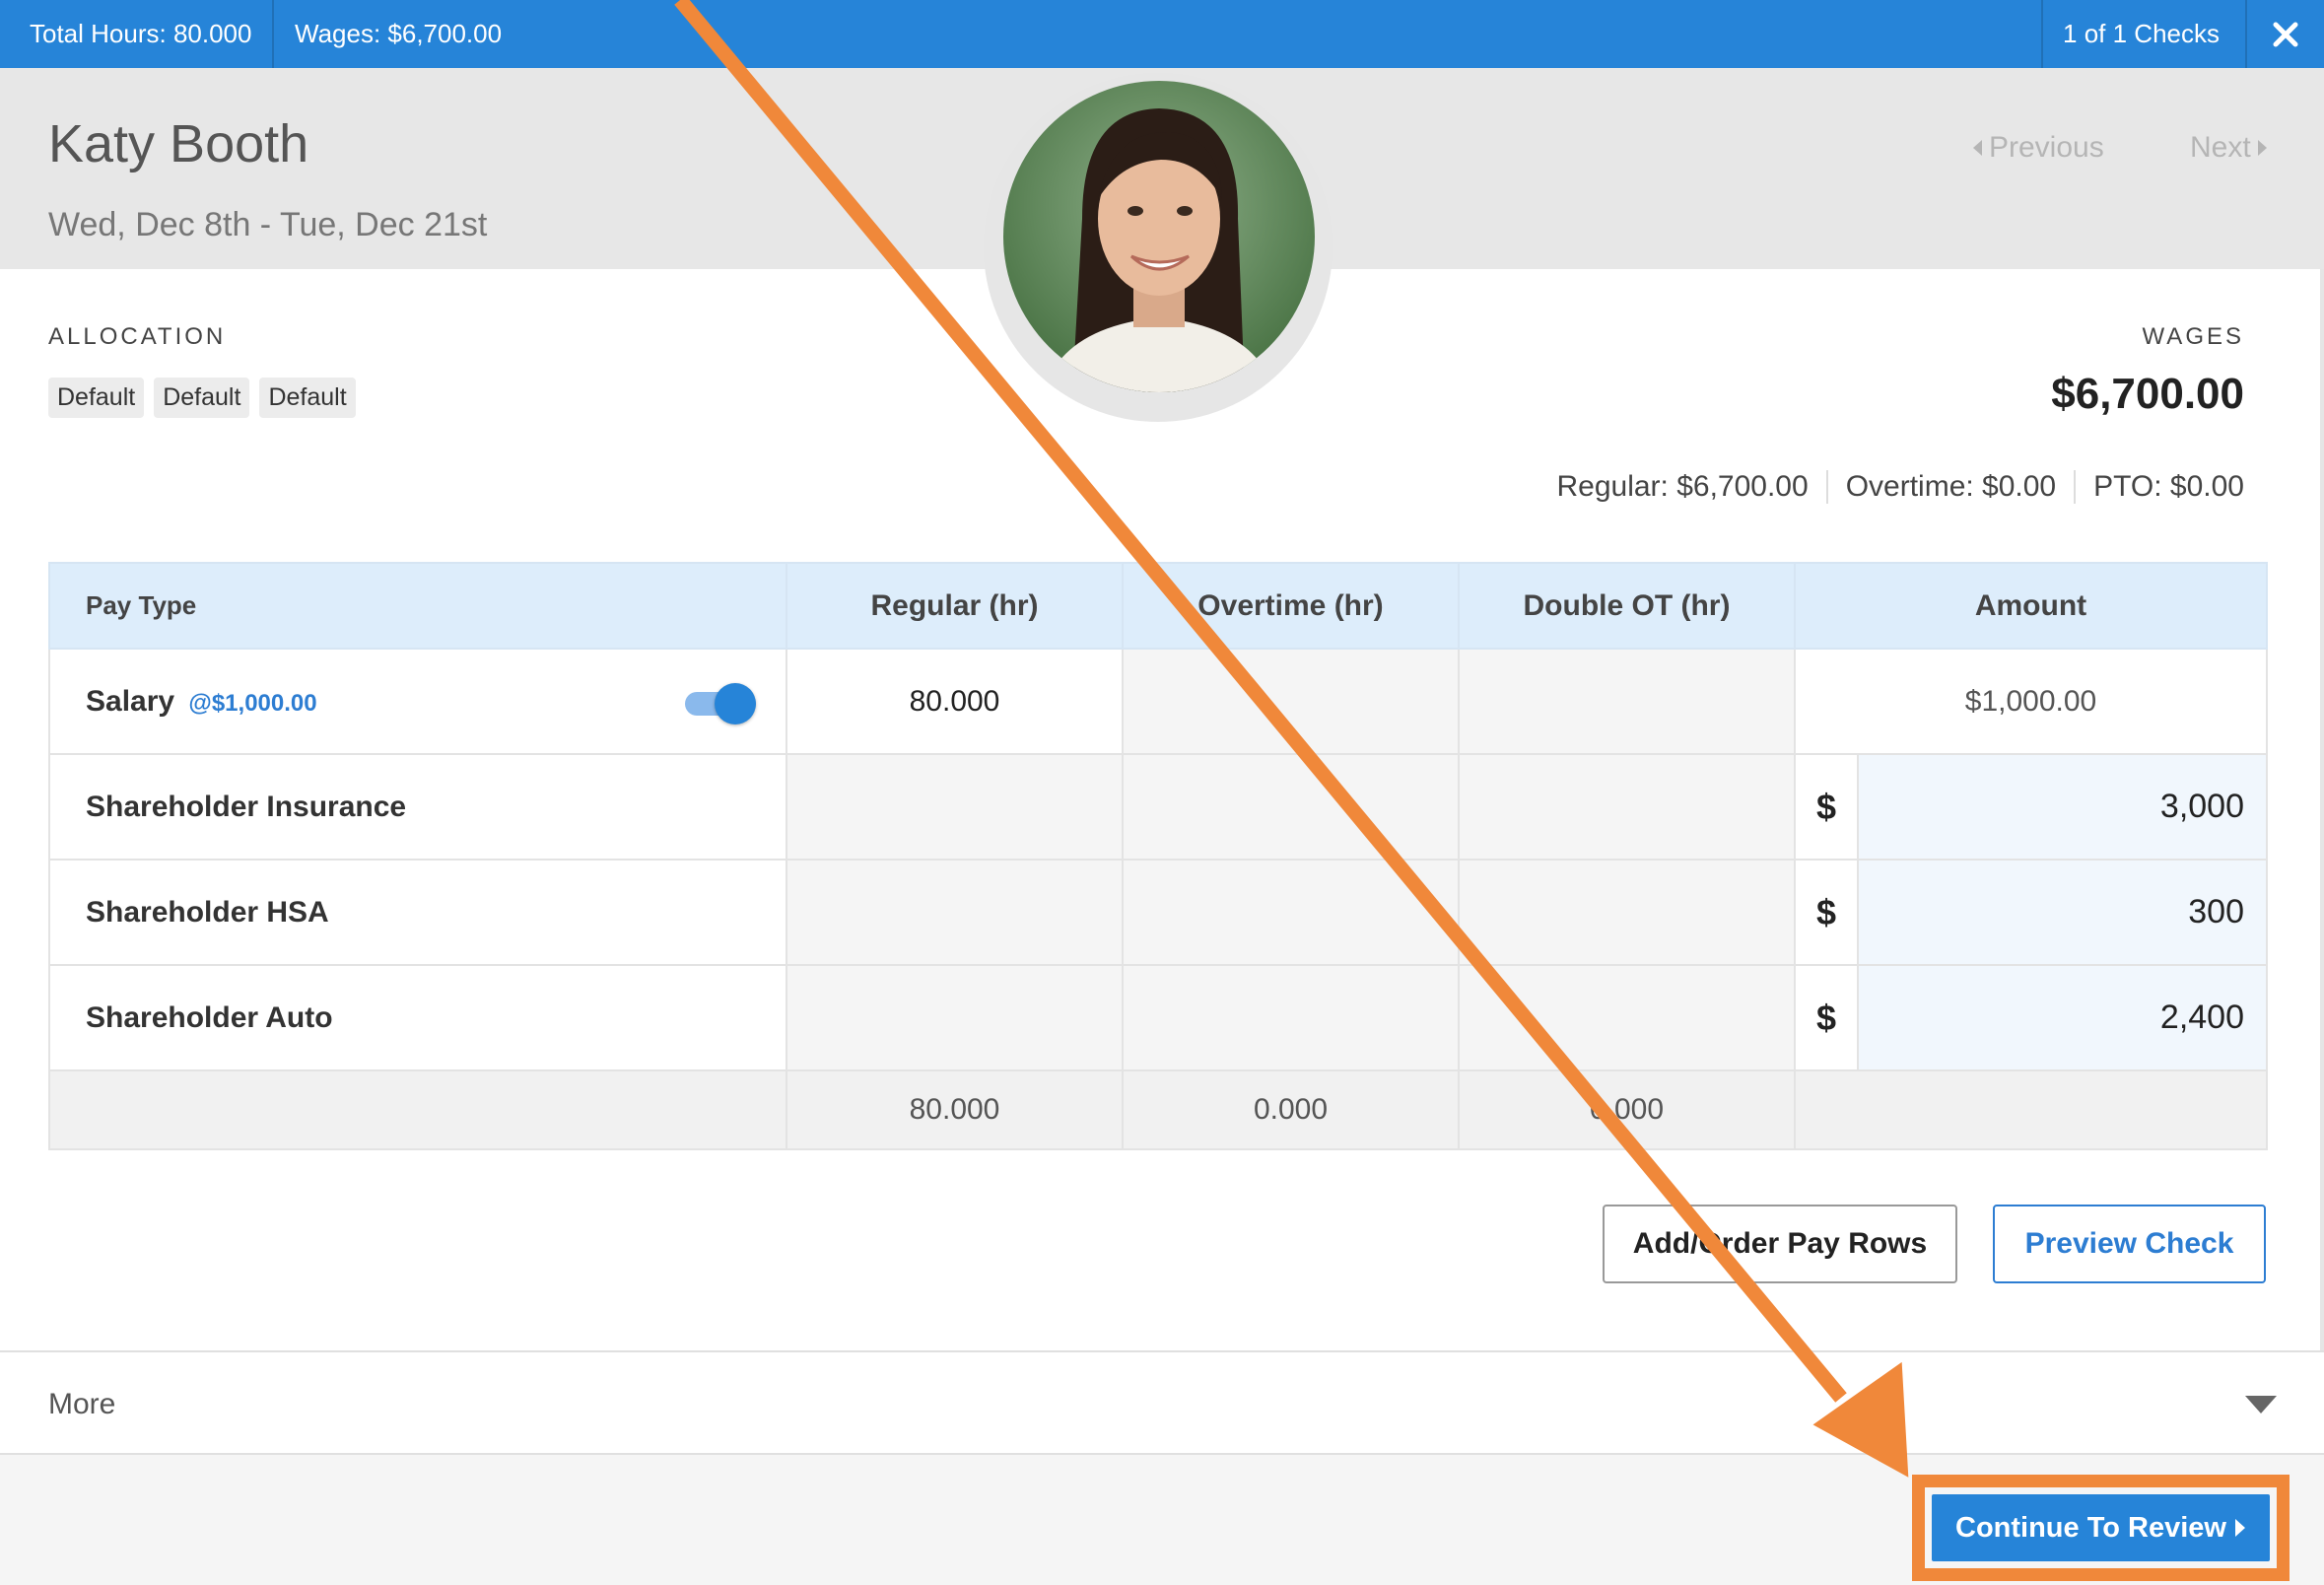  I want to click on continue-to-review-button: Continue To Review, so click(2101, 1527).